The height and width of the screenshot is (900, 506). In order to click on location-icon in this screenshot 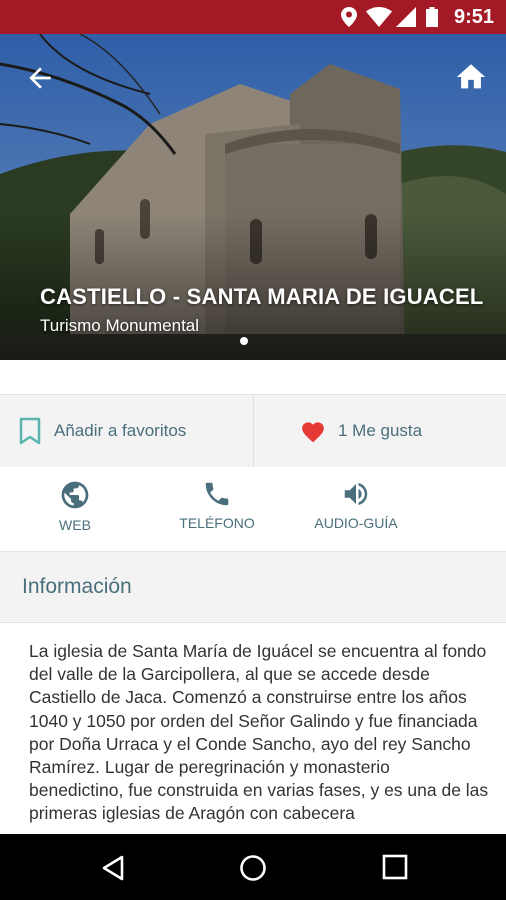, I will do `click(349, 17)`.